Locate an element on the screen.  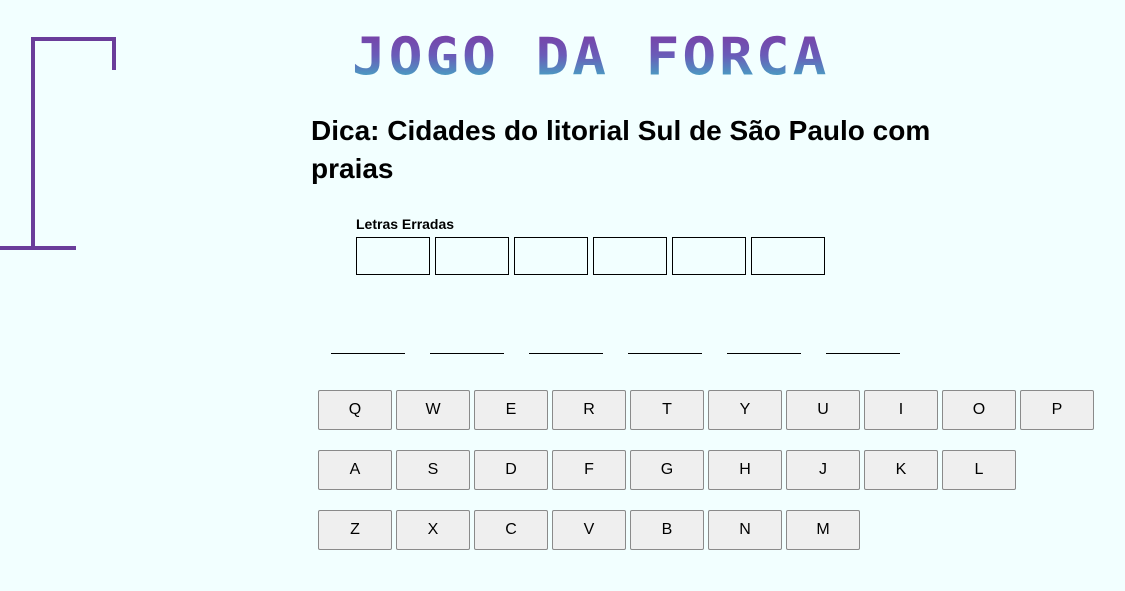
keyboard-row-2: A S D F G H J K L is located at coordinates (706, 470).